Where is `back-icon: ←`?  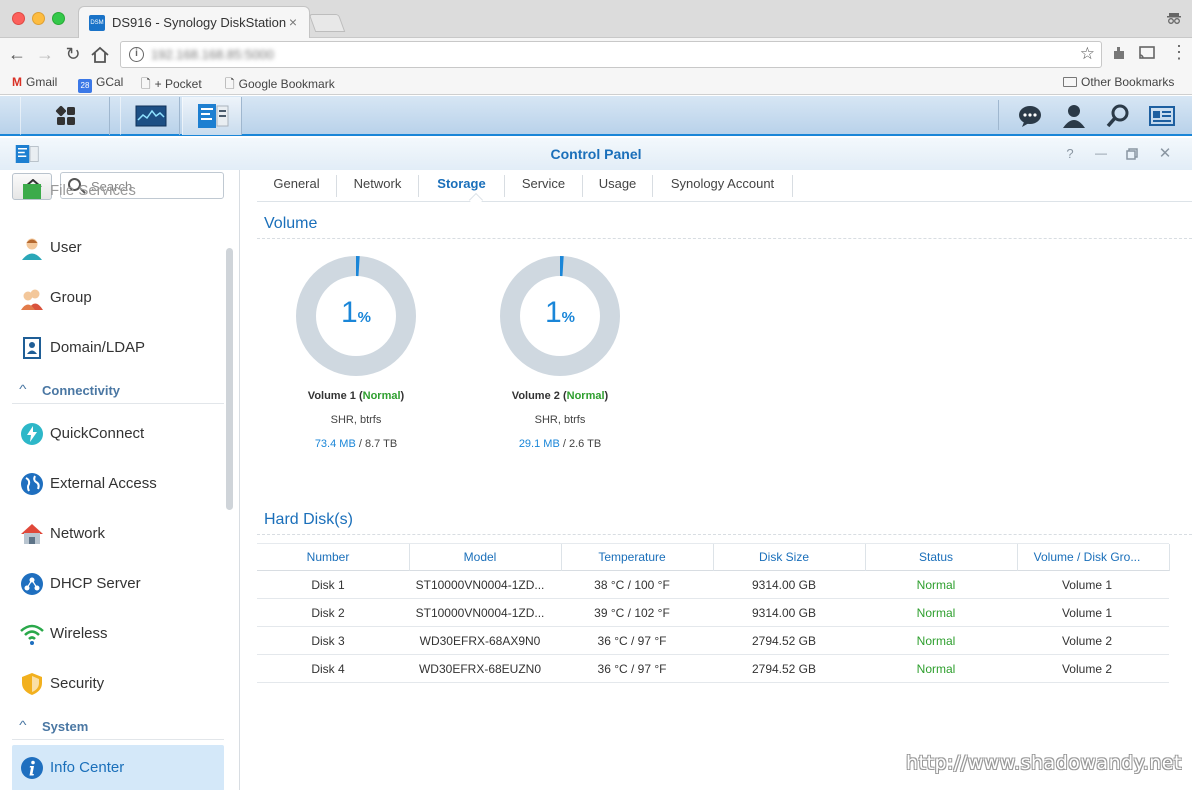 back-icon: ← is located at coordinates (17, 54).